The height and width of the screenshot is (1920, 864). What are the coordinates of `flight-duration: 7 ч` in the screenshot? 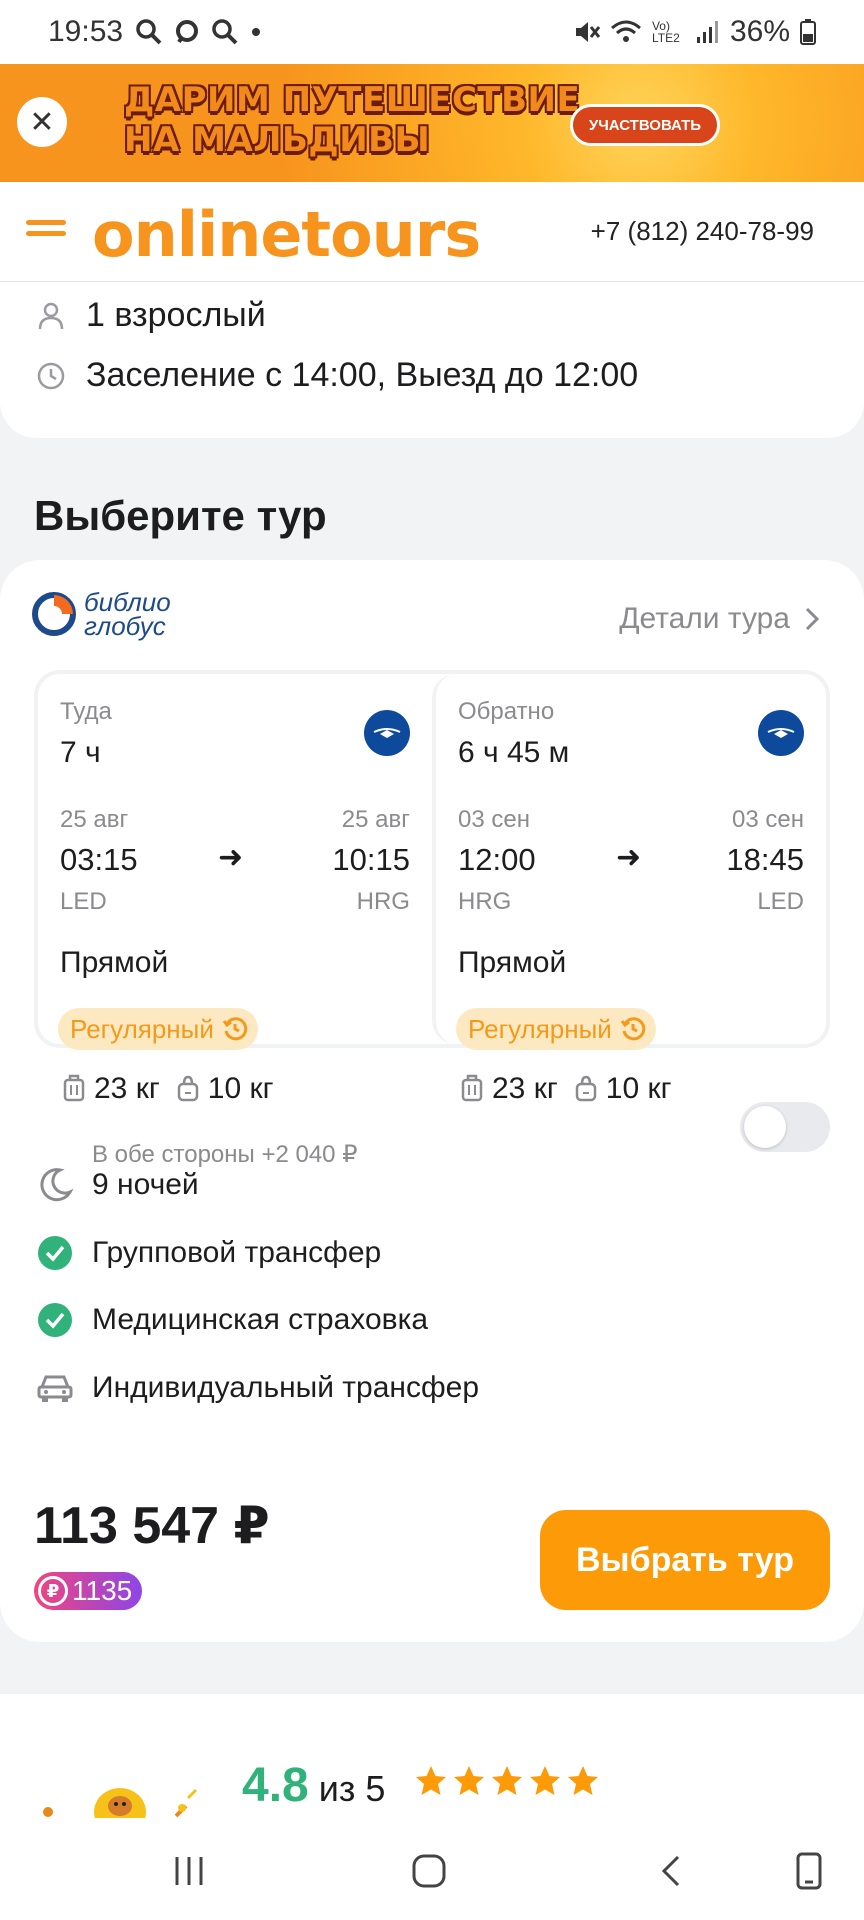 It's located at (80, 752).